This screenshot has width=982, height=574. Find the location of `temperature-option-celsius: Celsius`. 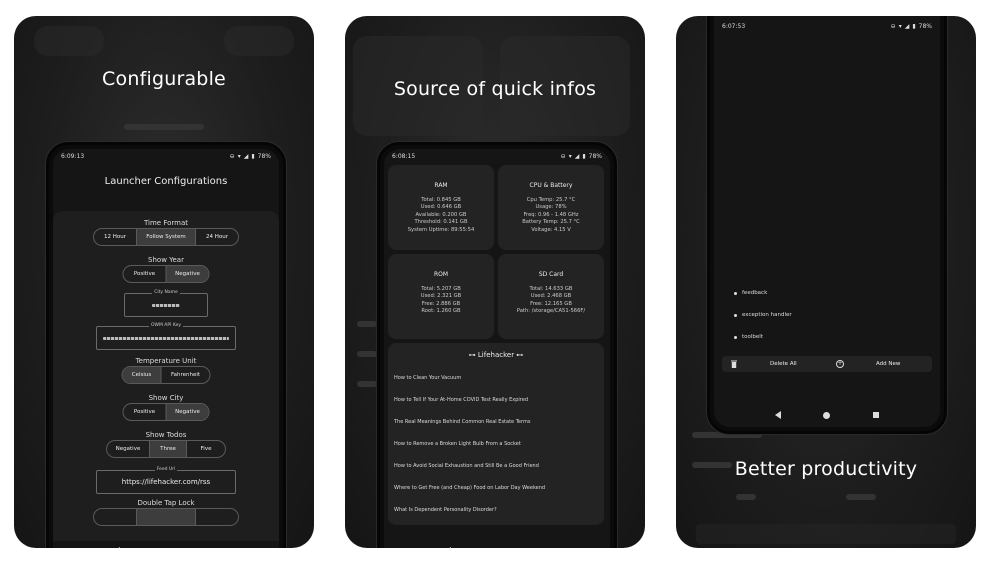

temperature-option-celsius: Celsius is located at coordinates (142, 375).